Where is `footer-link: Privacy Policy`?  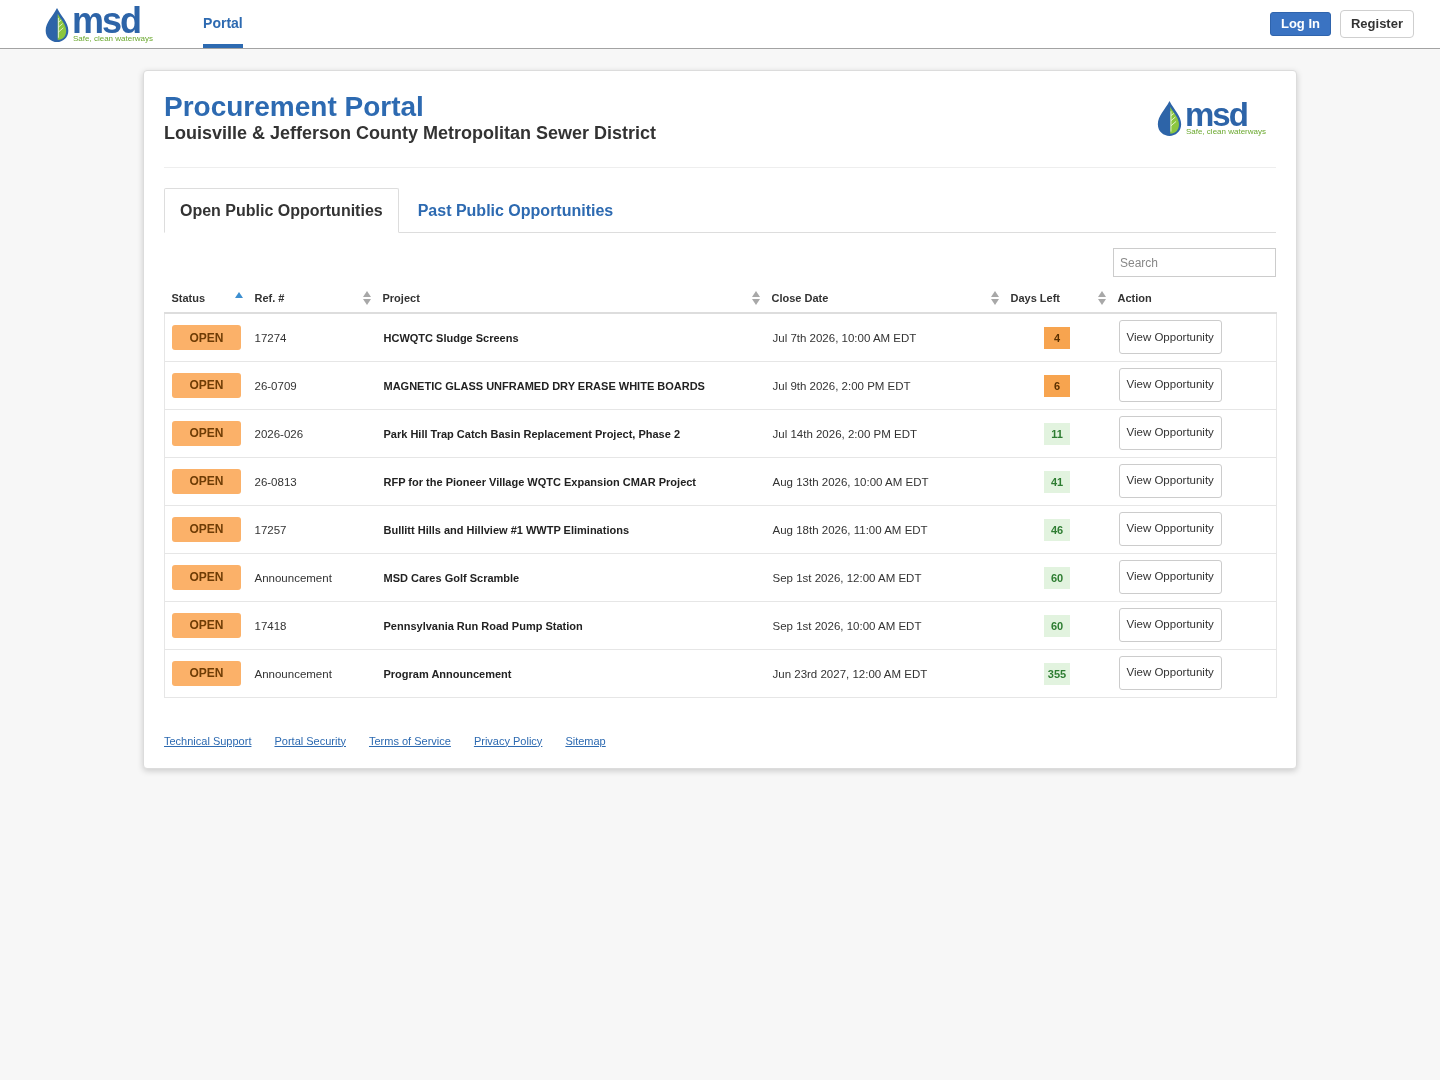
footer-link: Privacy Policy is located at coordinates (508, 740).